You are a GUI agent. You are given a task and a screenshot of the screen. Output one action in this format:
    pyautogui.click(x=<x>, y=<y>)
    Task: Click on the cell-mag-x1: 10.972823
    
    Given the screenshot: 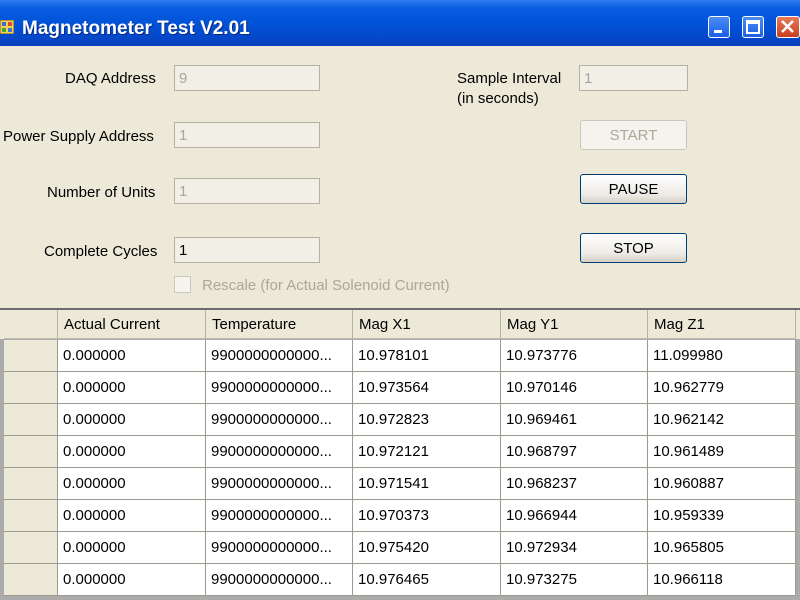 What is the action you would take?
    pyautogui.click(x=427, y=420)
    